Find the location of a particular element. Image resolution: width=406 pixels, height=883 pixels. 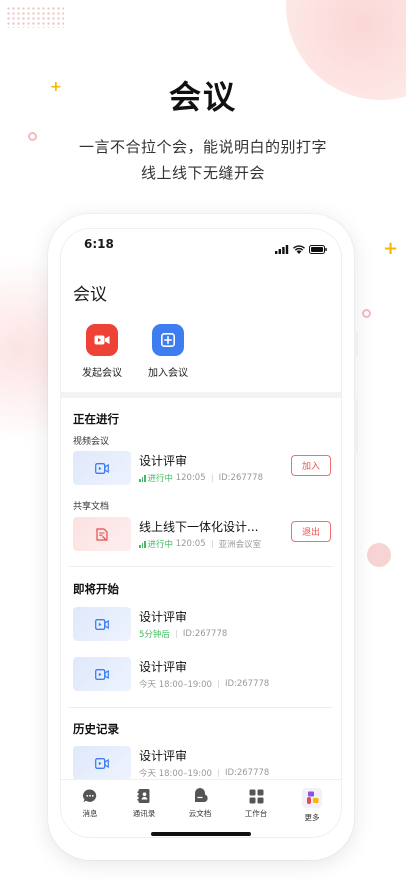

tab-contacts: 通讯录 is located at coordinates (144, 803).